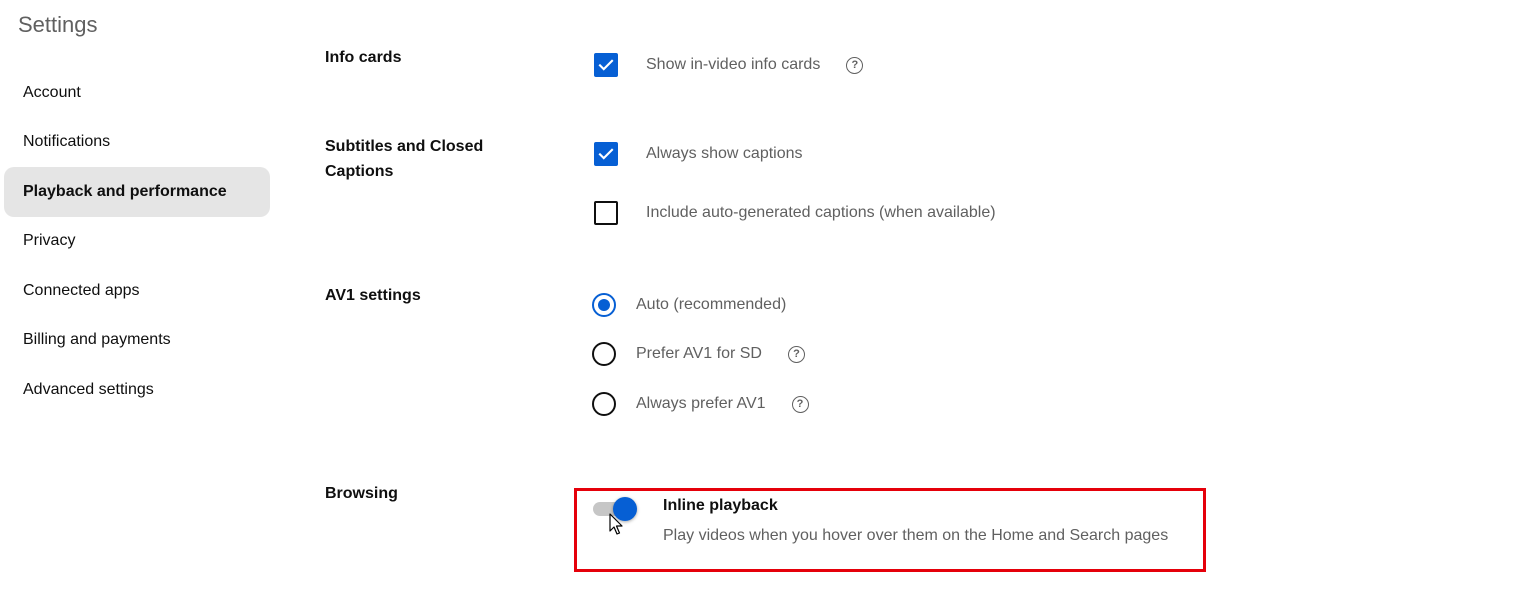 Image resolution: width=1536 pixels, height=609 pixels. Describe the element at coordinates (67, 142) in the screenshot. I see `sidebar-item-label: Notifications` at that location.